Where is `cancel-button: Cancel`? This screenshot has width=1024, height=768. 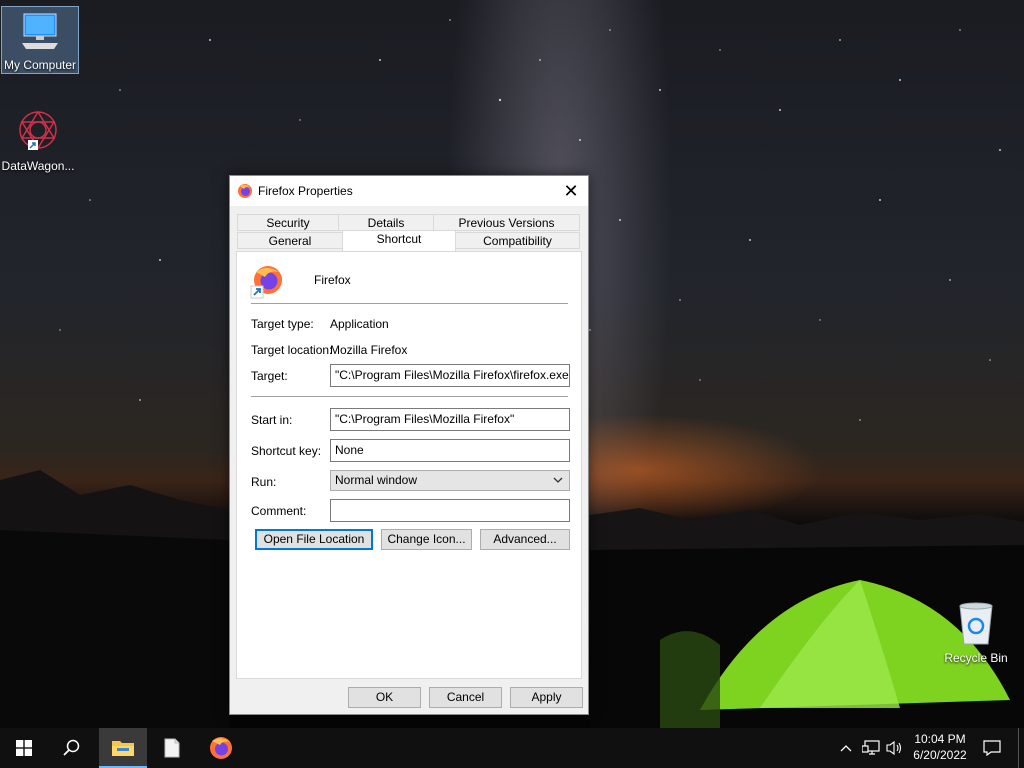
cancel-button: Cancel is located at coordinates (465, 697).